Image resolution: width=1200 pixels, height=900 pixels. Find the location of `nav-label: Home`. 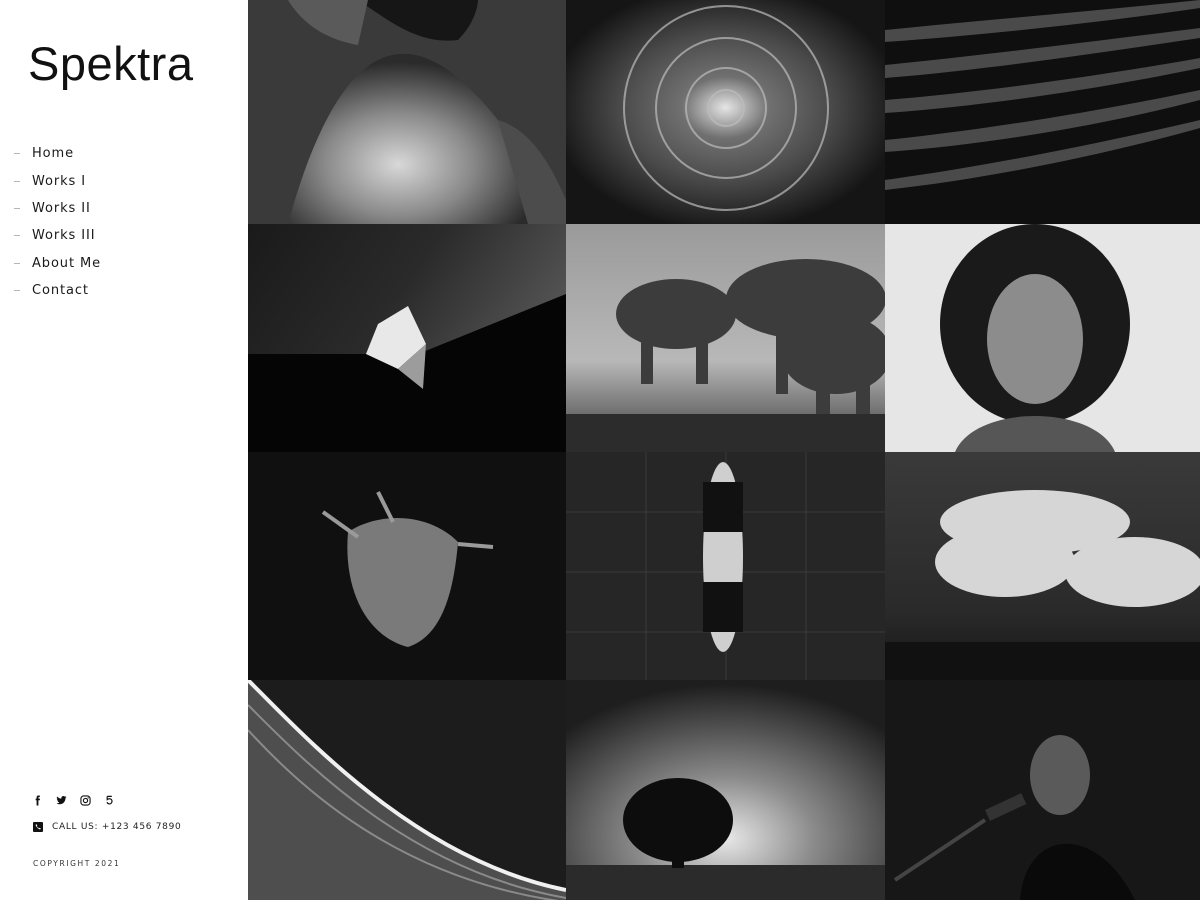

nav-label: Home is located at coordinates (53, 154).